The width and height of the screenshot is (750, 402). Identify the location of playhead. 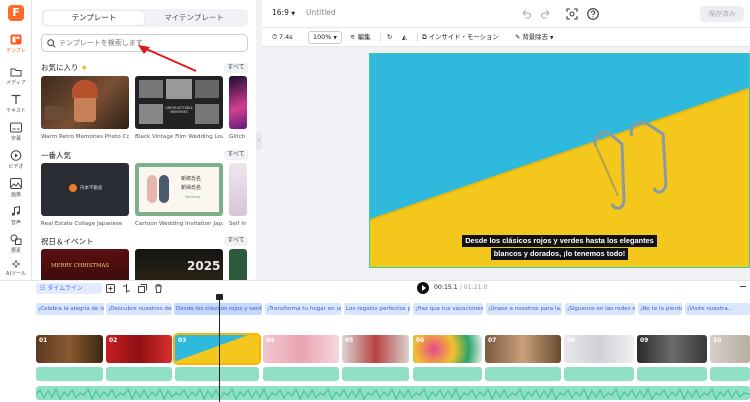
(219, 348).